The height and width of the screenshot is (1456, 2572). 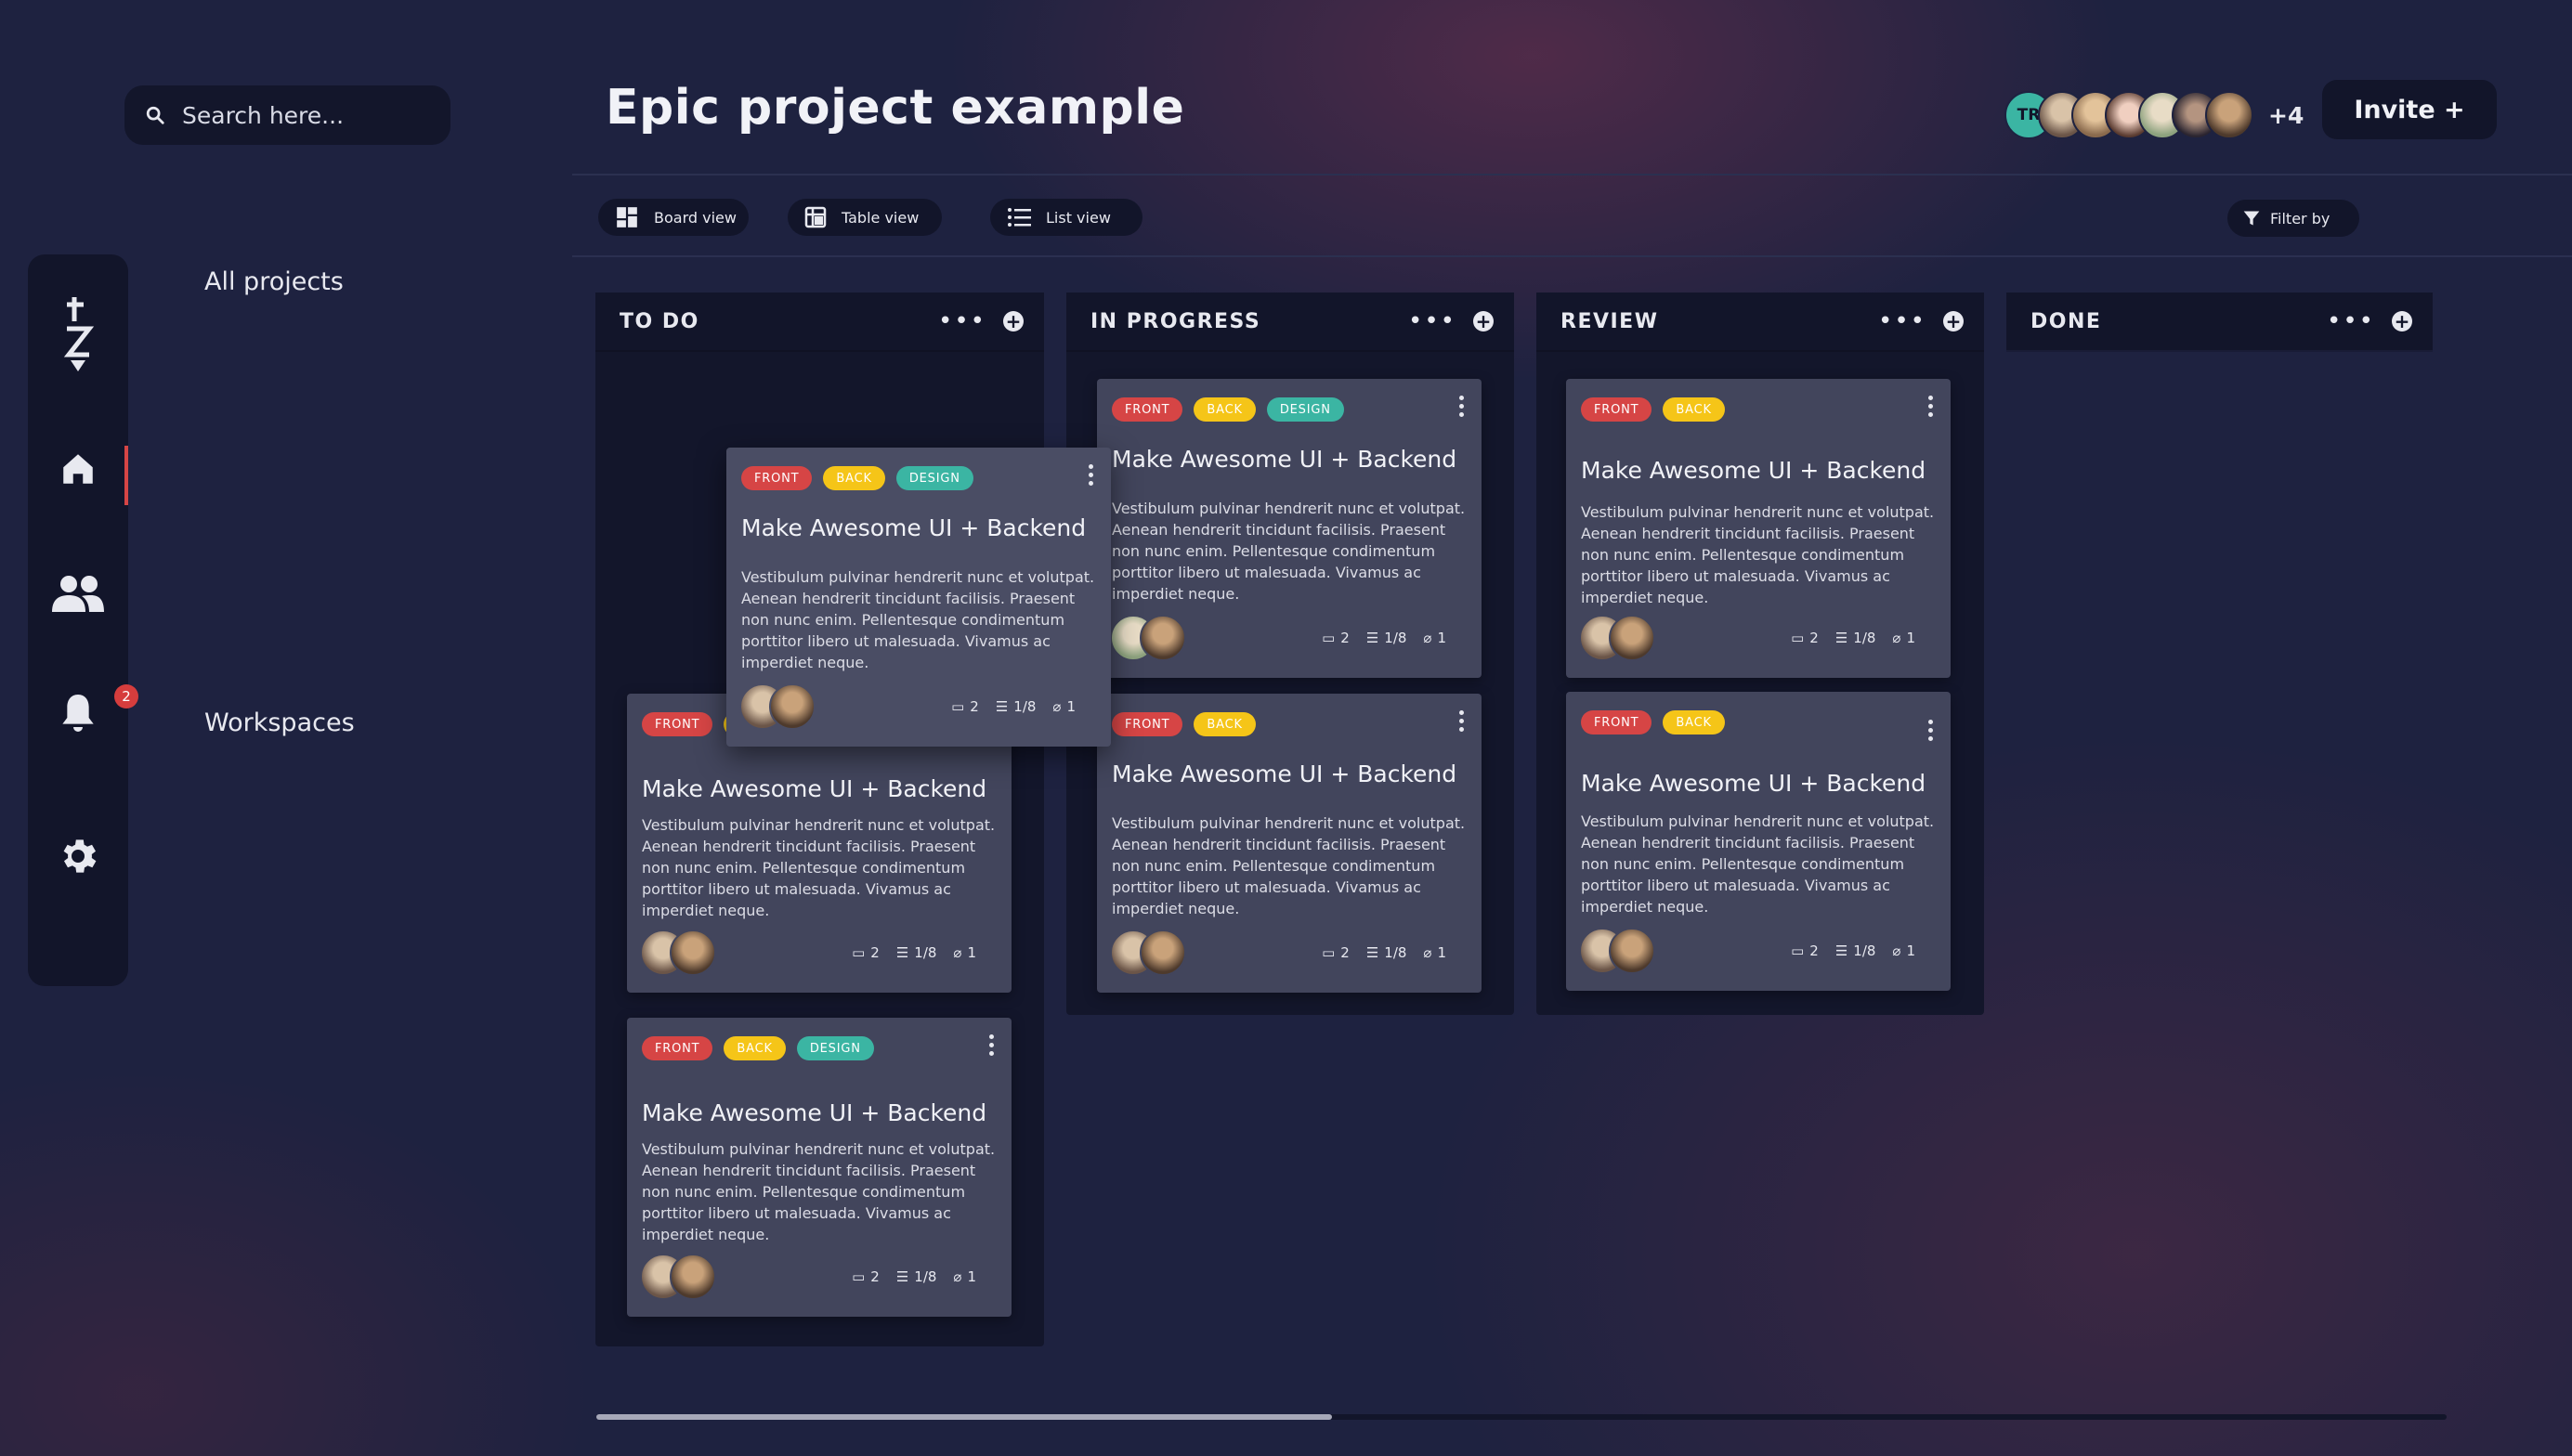 What do you see at coordinates (83, 620) in the screenshot?
I see `icon-sidebar: 2` at bounding box center [83, 620].